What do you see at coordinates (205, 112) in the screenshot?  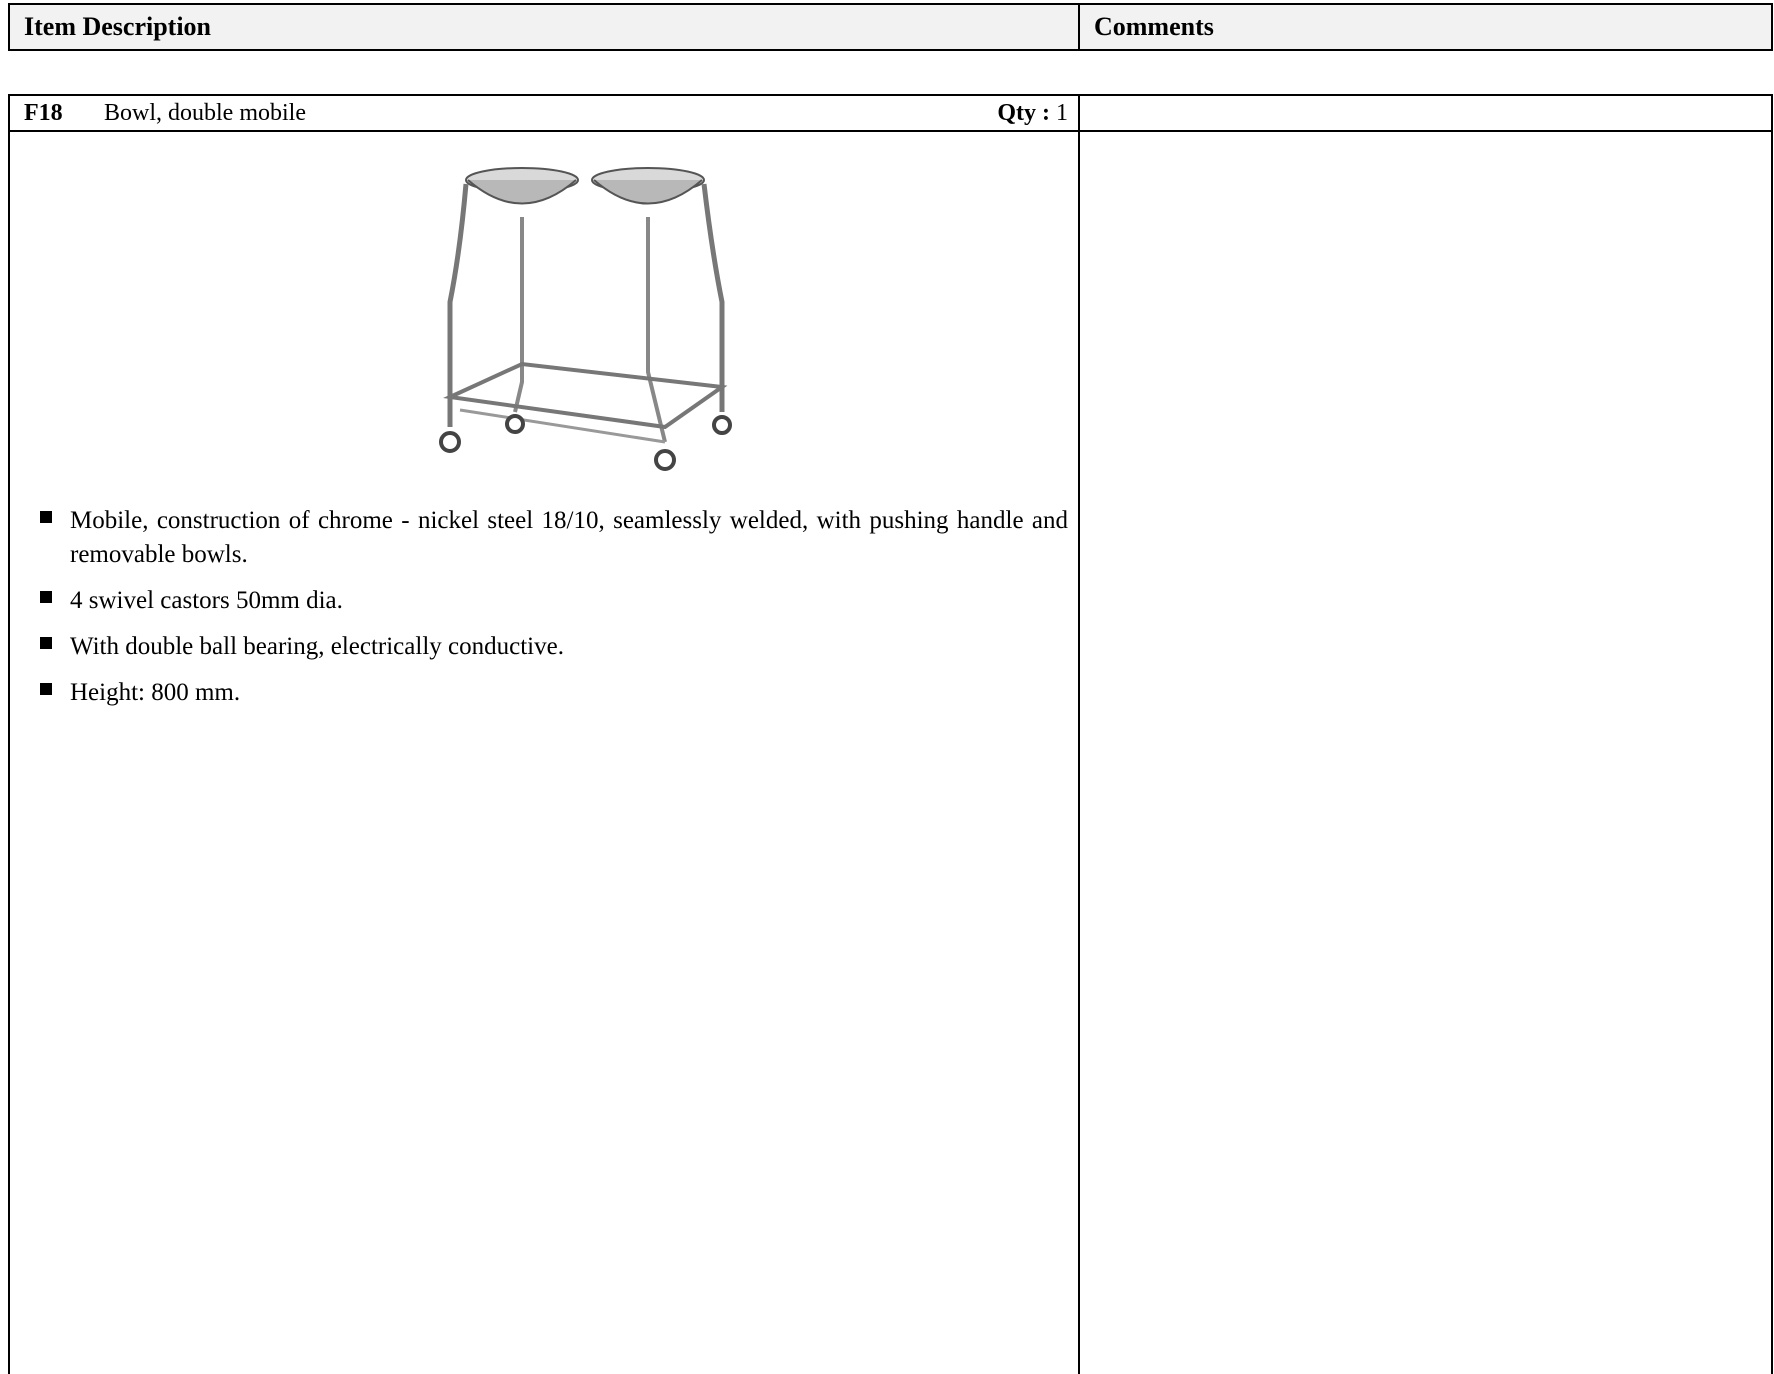 I see `item-name: Bowl, double mobile` at bounding box center [205, 112].